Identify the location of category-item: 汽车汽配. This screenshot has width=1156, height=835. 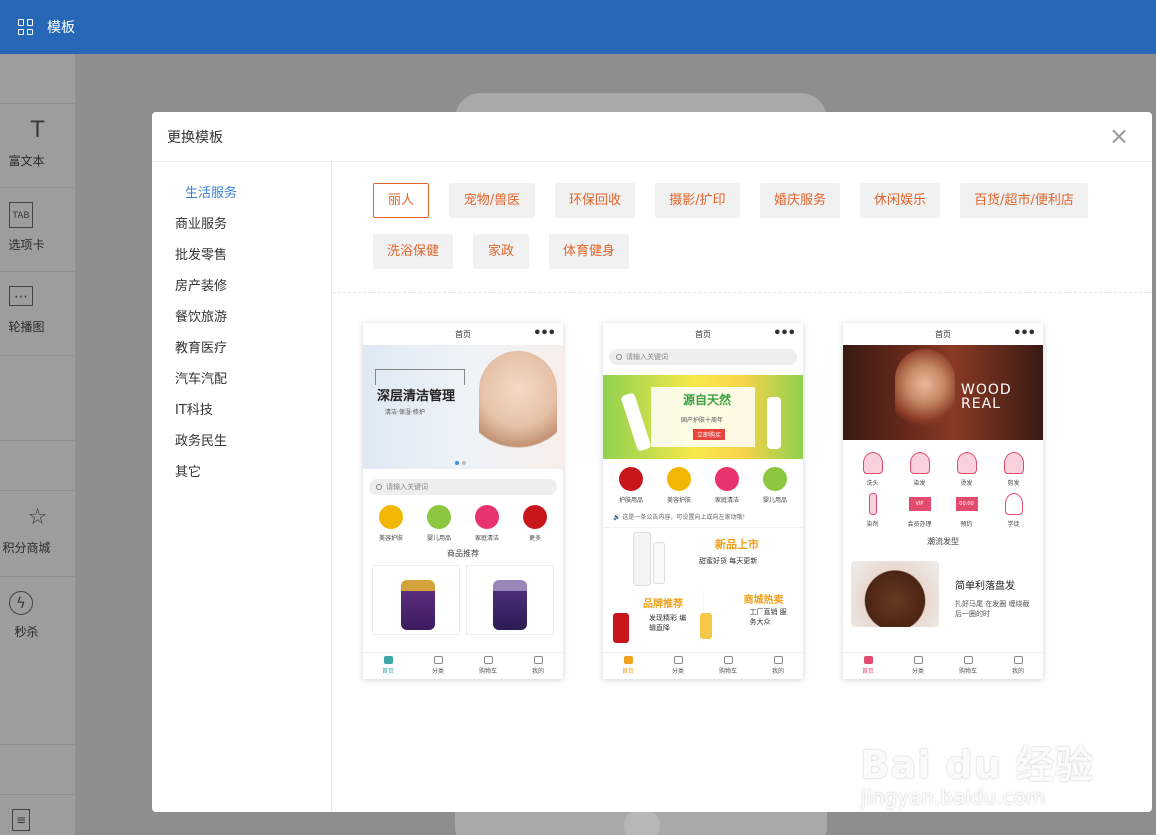
(201, 377).